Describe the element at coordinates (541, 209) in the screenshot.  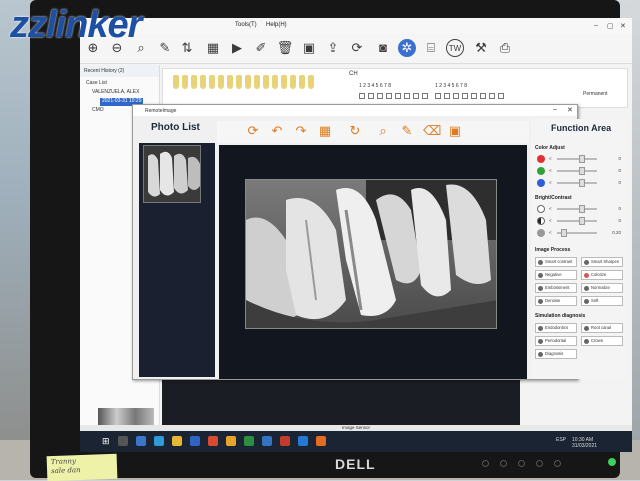
I see `brightness-icon` at that location.